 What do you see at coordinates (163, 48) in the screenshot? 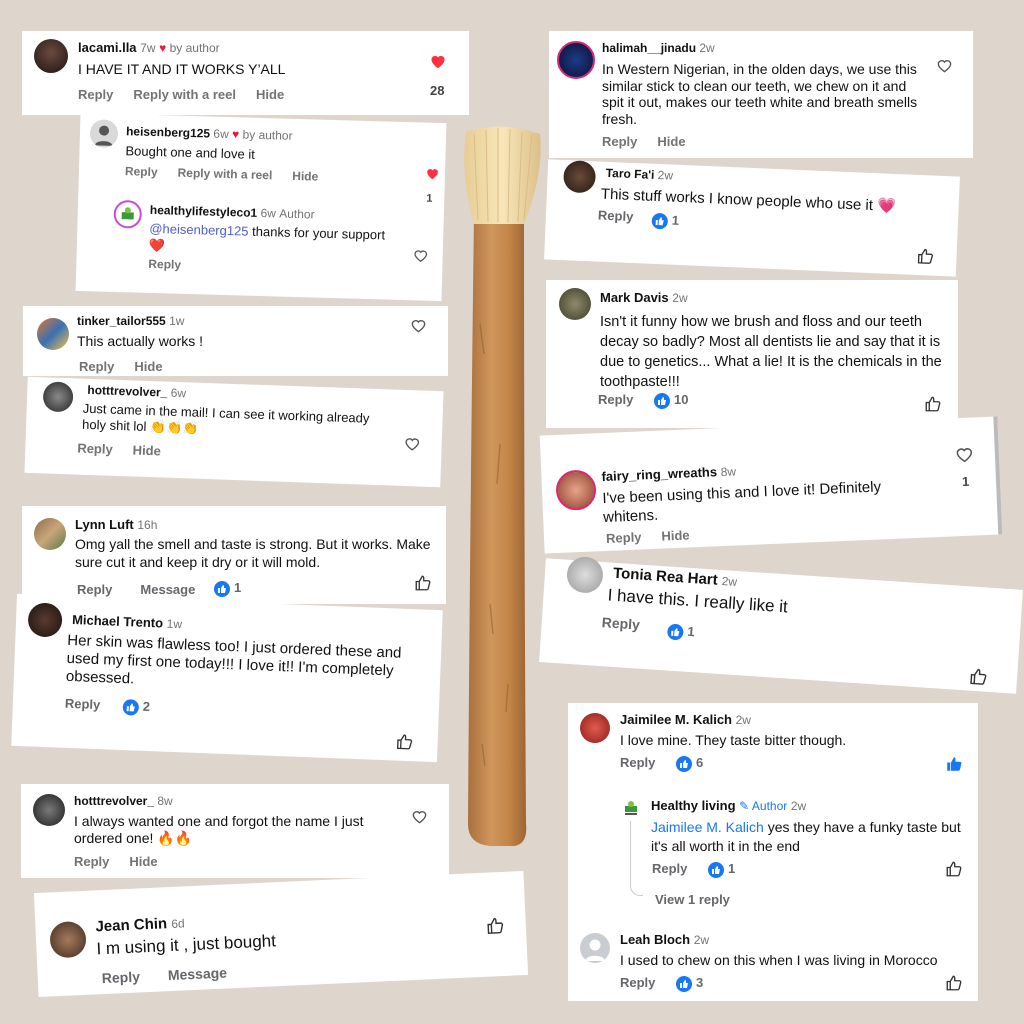
I see `heart-icon: ♥` at bounding box center [163, 48].